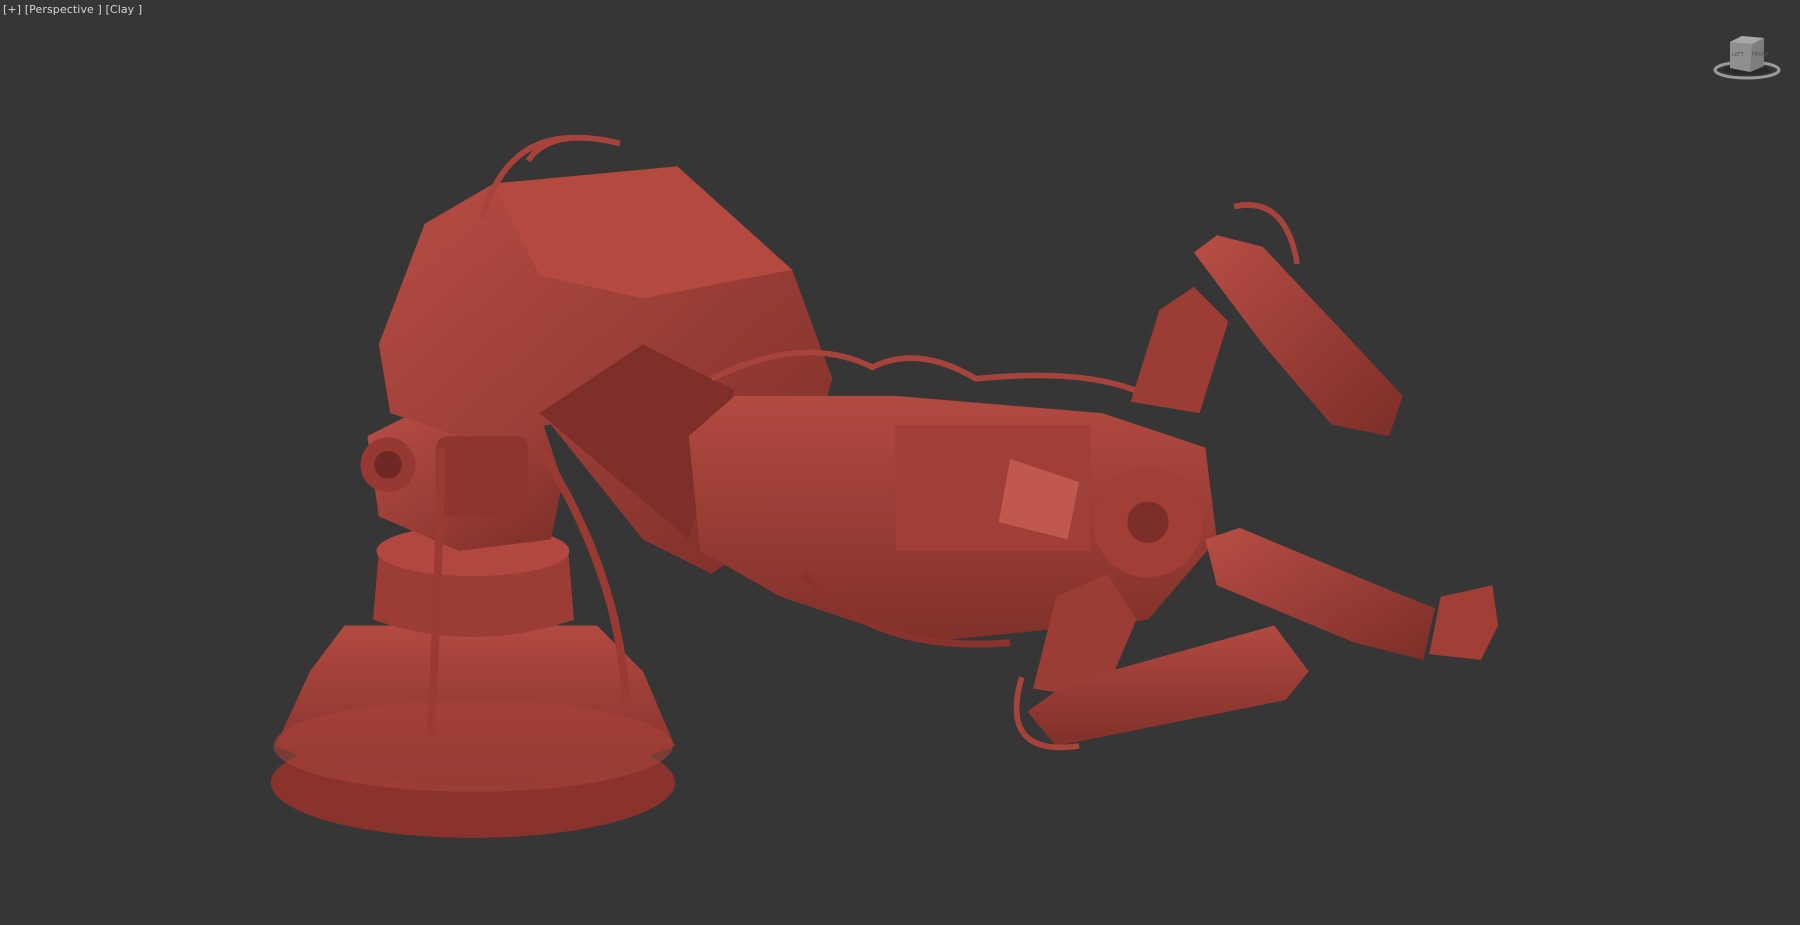 The width and height of the screenshot is (1800, 925). Describe the element at coordinates (1266, 319) in the screenshot. I see `robot-claw-upper` at that location.